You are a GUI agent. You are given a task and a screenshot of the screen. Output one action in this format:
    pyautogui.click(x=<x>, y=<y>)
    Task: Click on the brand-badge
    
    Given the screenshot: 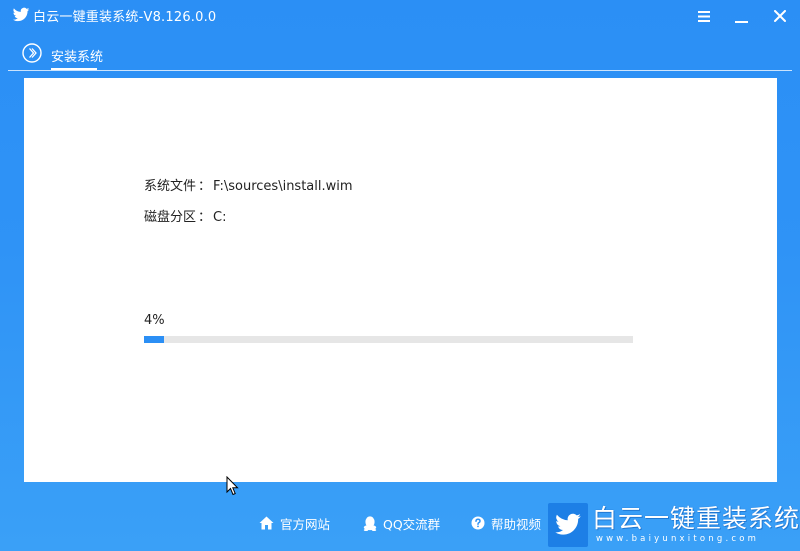 What is the action you would take?
    pyautogui.click(x=568, y=525)
    